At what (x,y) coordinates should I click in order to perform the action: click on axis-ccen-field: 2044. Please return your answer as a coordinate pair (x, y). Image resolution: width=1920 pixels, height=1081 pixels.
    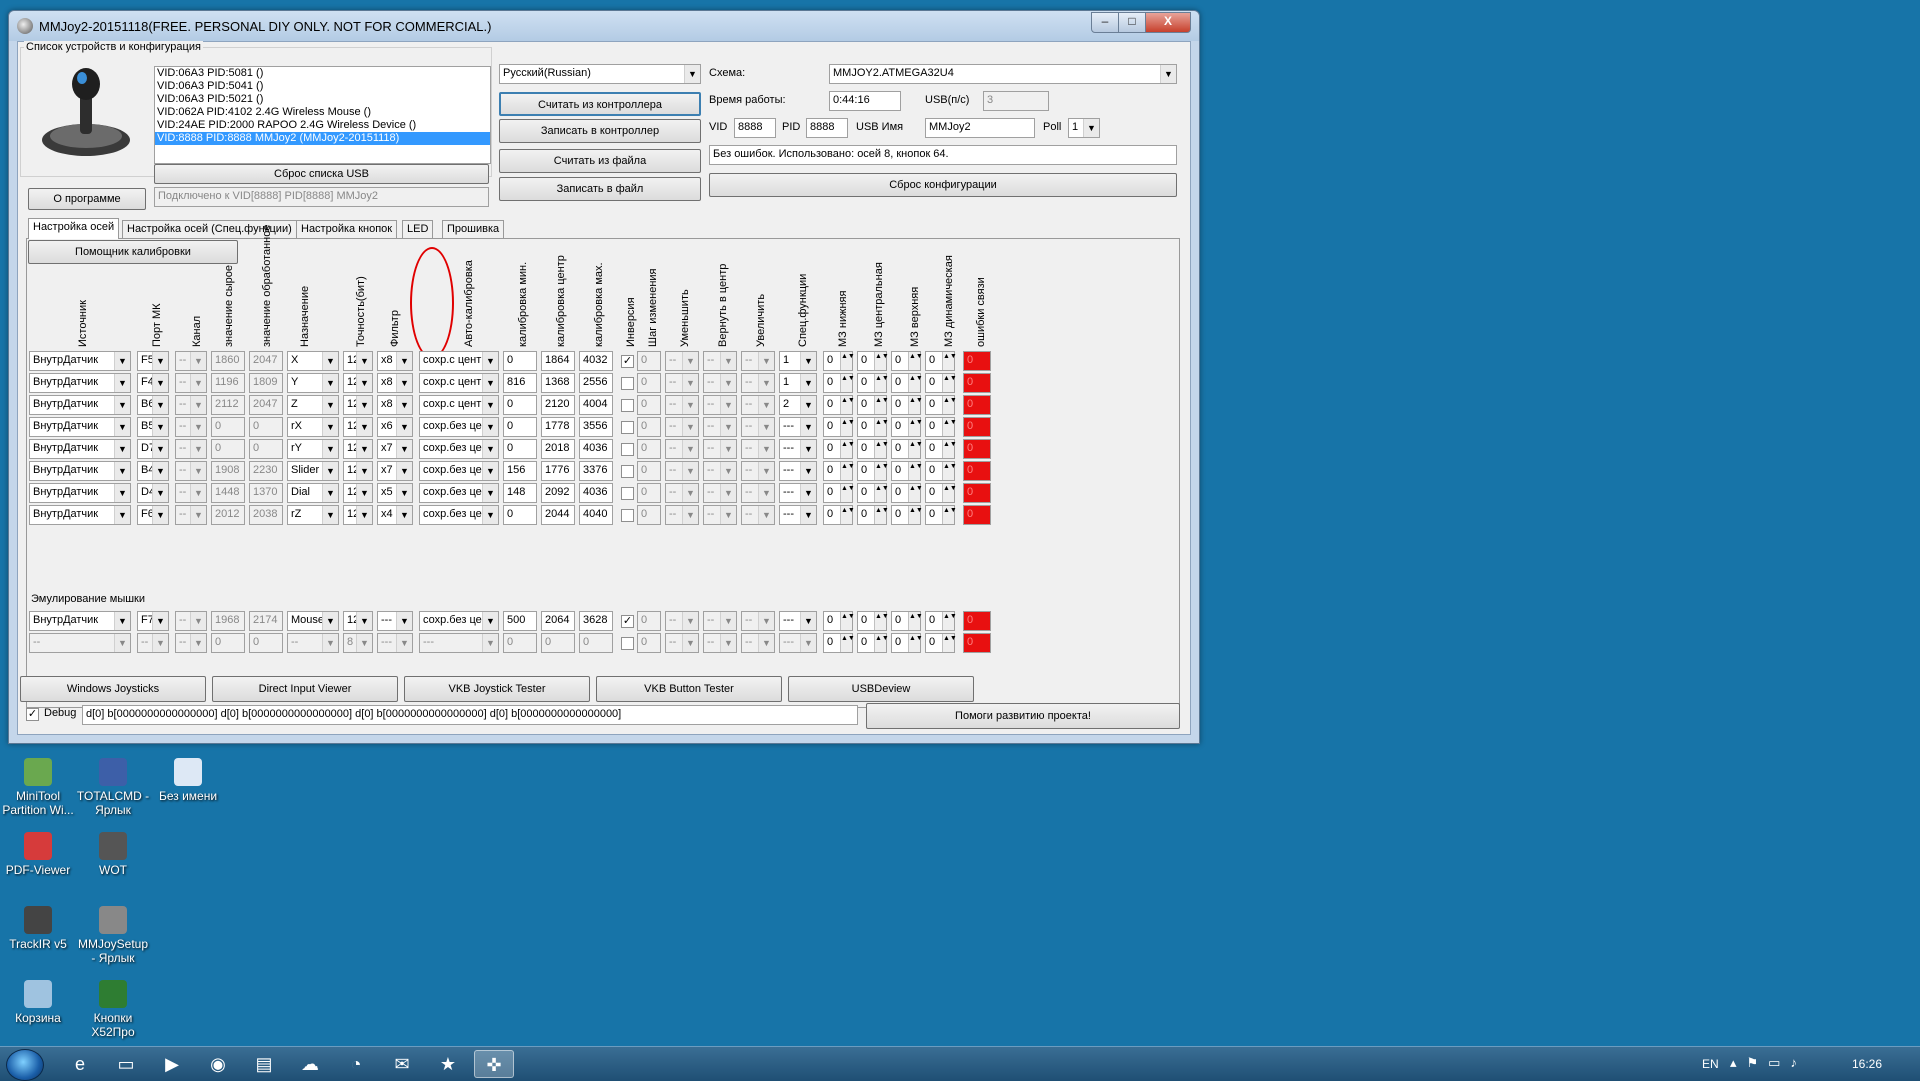
    Looking at the image, I should click on (558, 515).